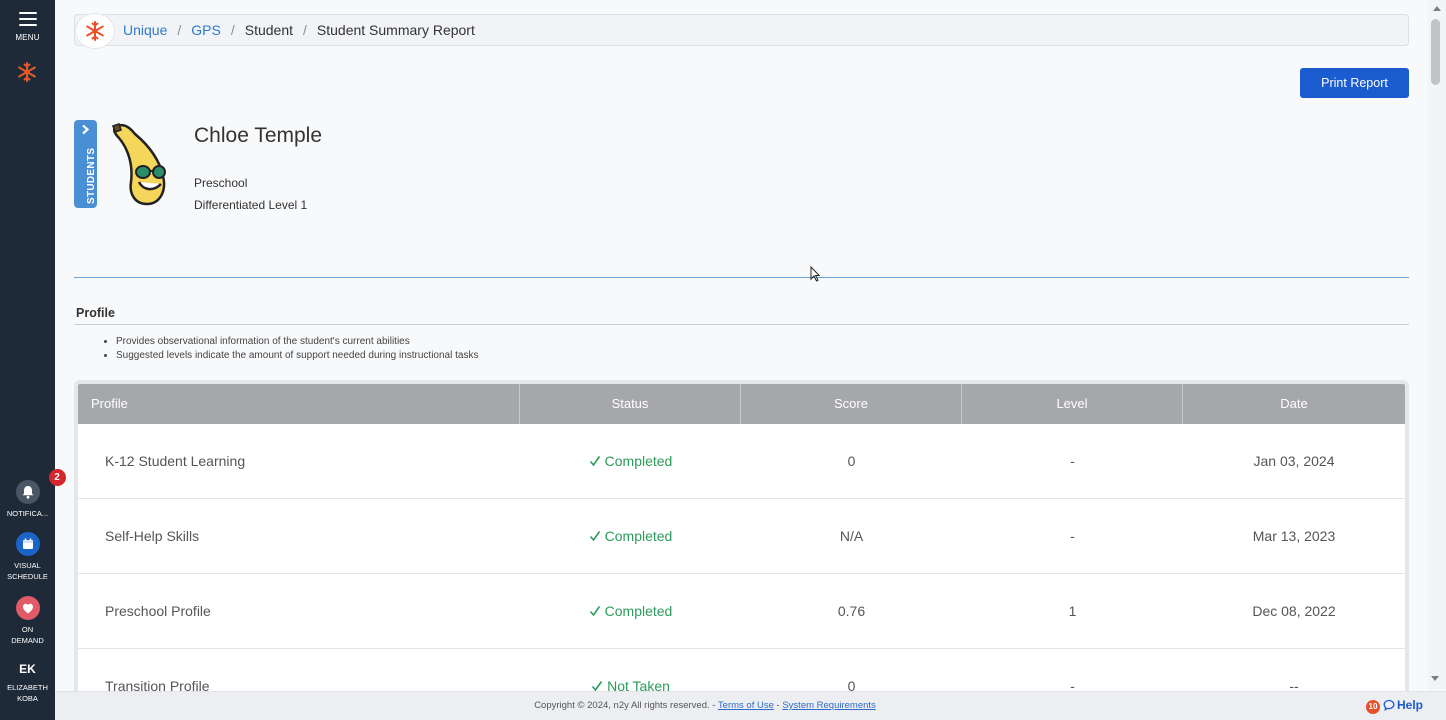 This screenshot has height=720, width=1446. I want to click on notification-count-badge: 2, so click(57, 477).